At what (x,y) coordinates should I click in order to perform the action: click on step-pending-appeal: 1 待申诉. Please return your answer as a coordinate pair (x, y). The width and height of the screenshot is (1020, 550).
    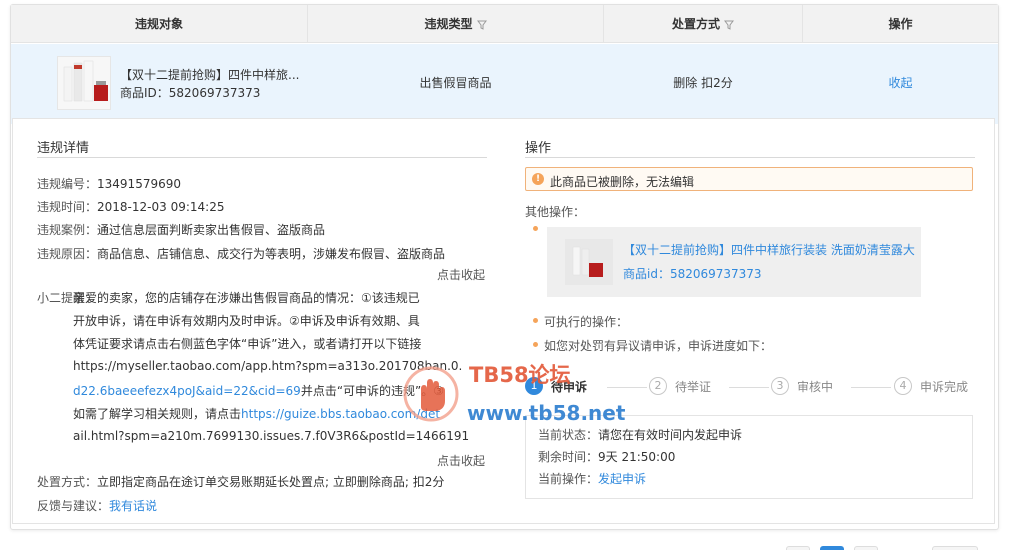
    Looking at the image, I should click on (570, 386).